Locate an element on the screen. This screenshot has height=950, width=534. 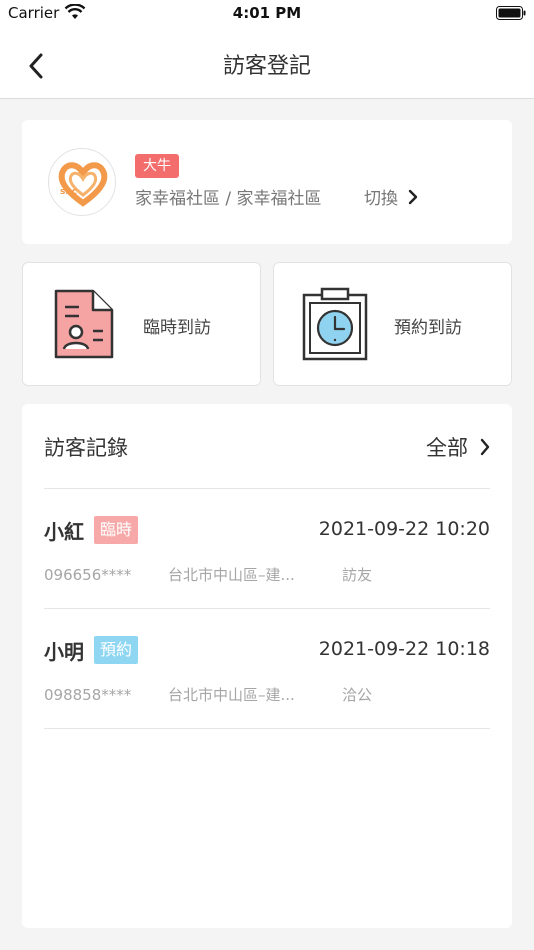
visitor-name: 小紅 is located at coordinates (64, 532).